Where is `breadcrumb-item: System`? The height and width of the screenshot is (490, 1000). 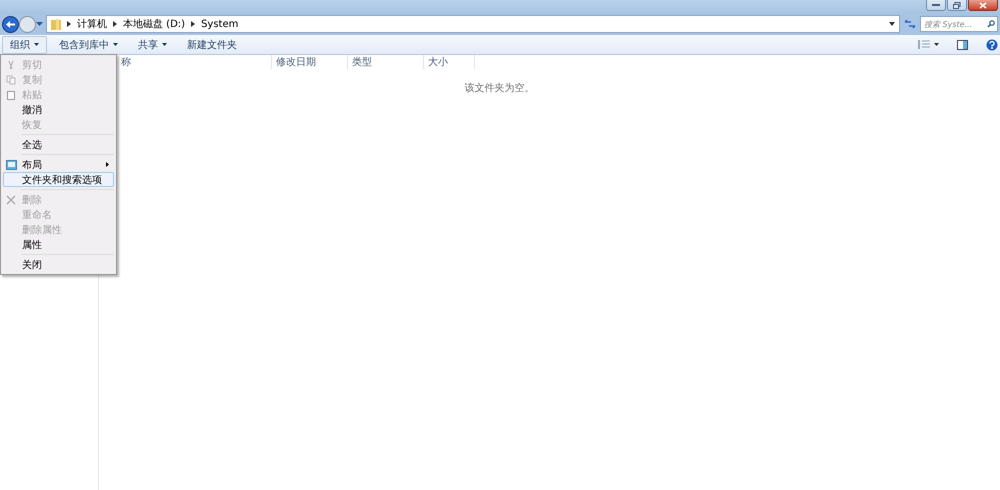 breadcrumb-item: System is located at coordinates (219, 24).